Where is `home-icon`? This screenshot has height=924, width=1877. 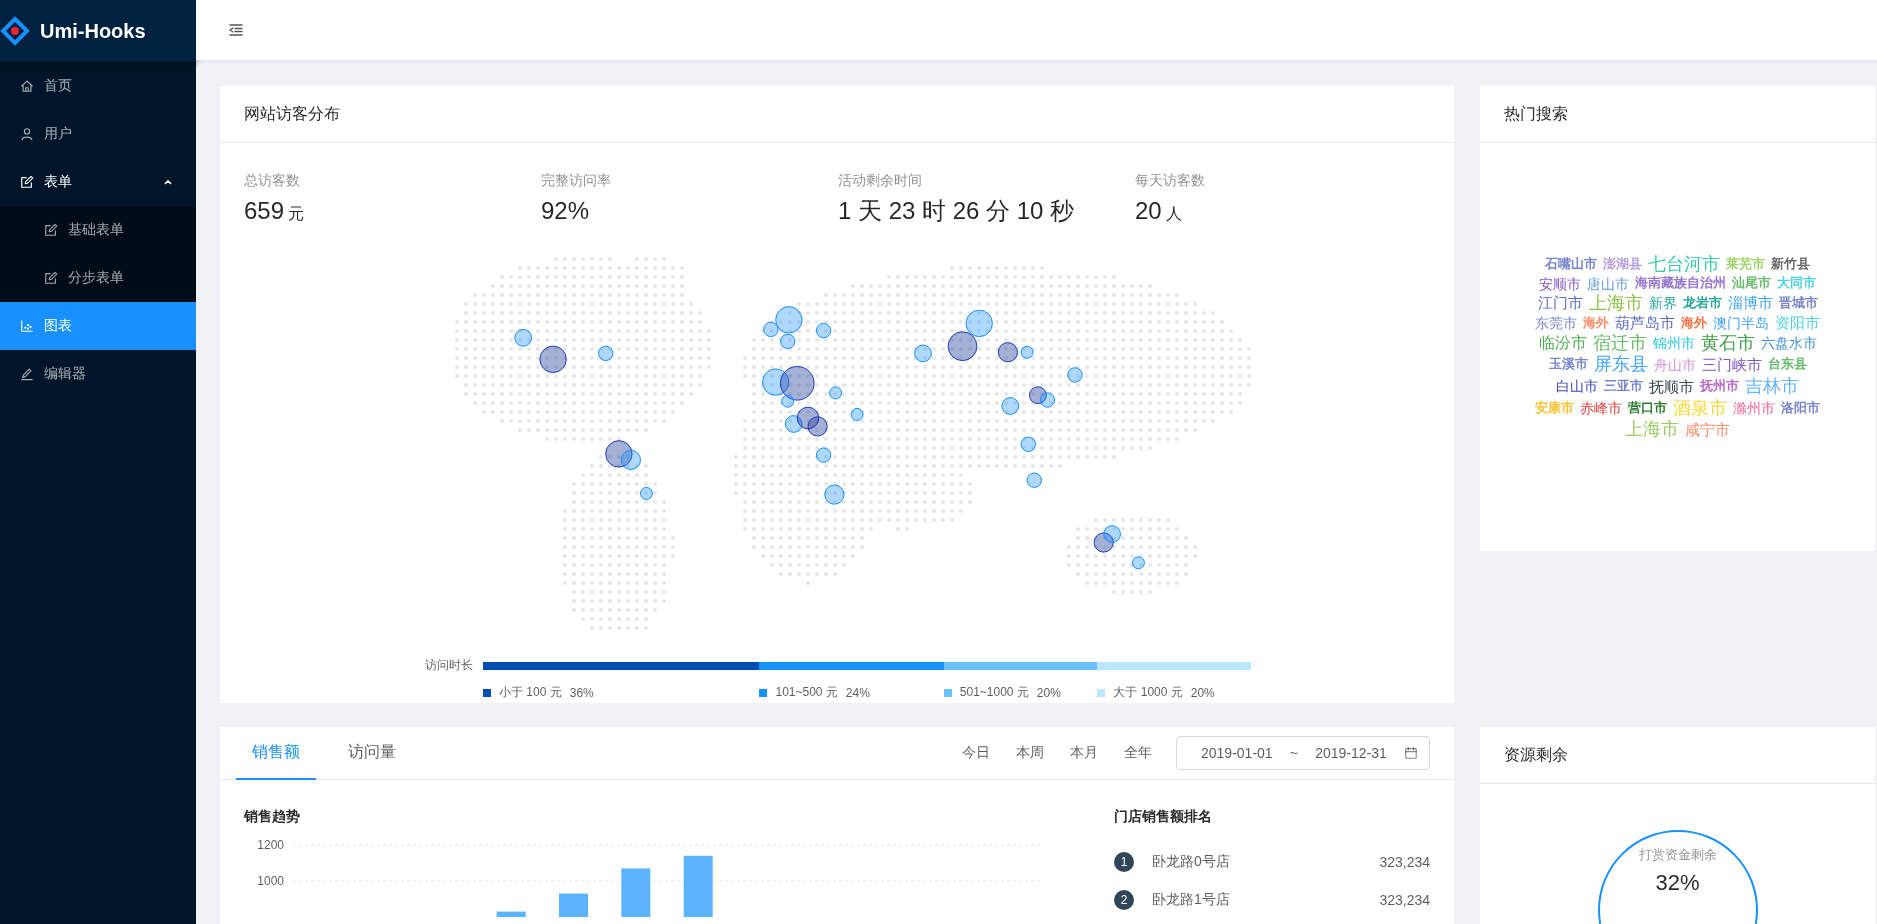 home-icon is located at coordinates (27, 86).